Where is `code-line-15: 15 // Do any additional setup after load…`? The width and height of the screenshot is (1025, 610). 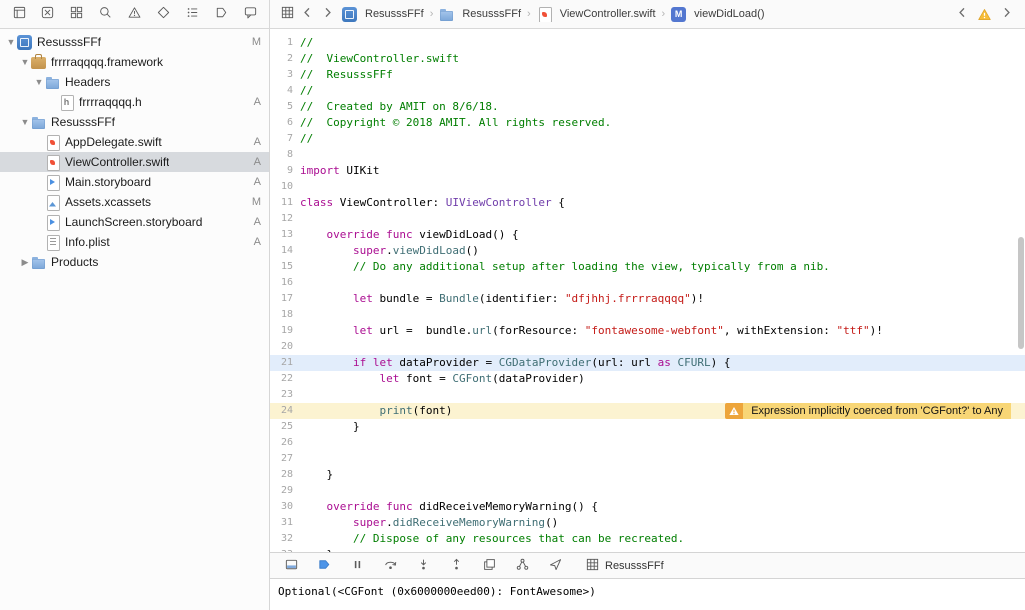 code-line-15: 15 // Do any additional setup after load… is located at coordinates (647, 267).